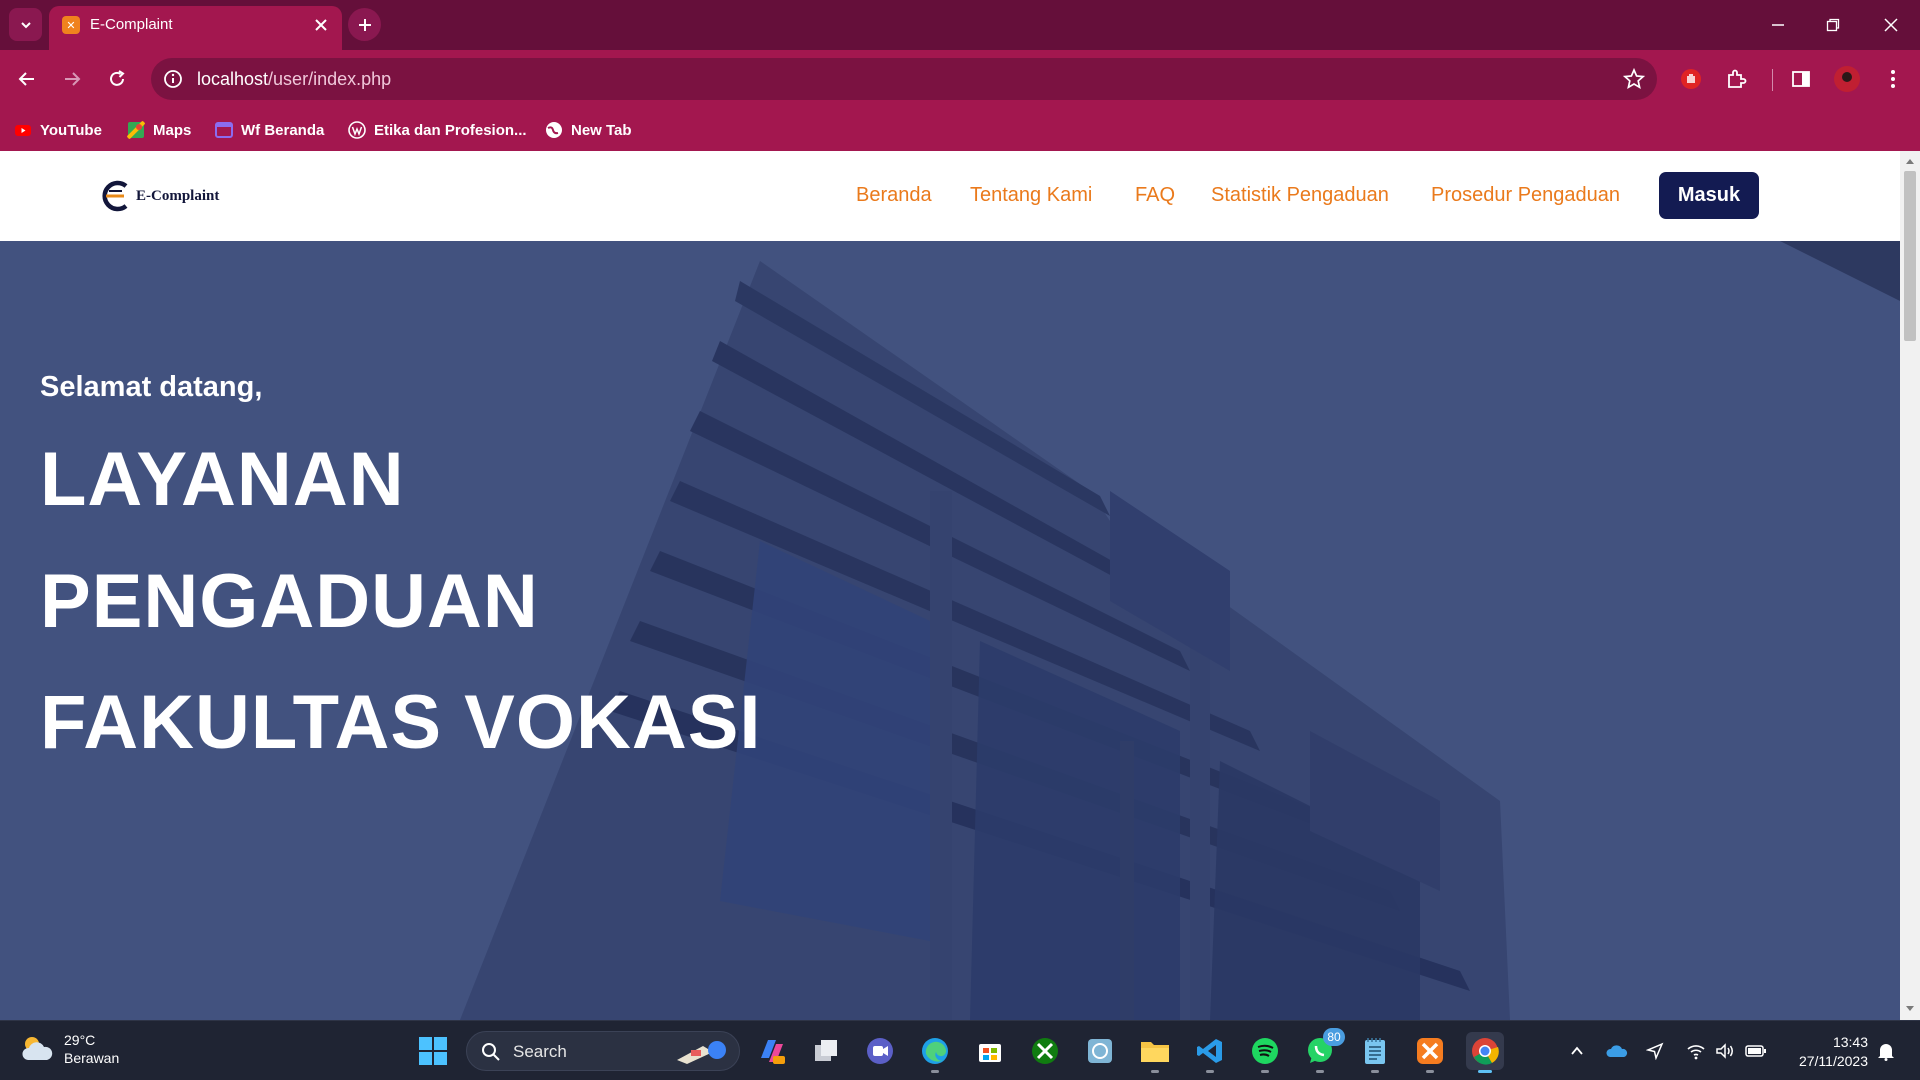 The height and width of the screenshot is (1080, 1920). Describe the element at coordinates (23, 130) in the screenshot. I see `youtube-icon` at that location.